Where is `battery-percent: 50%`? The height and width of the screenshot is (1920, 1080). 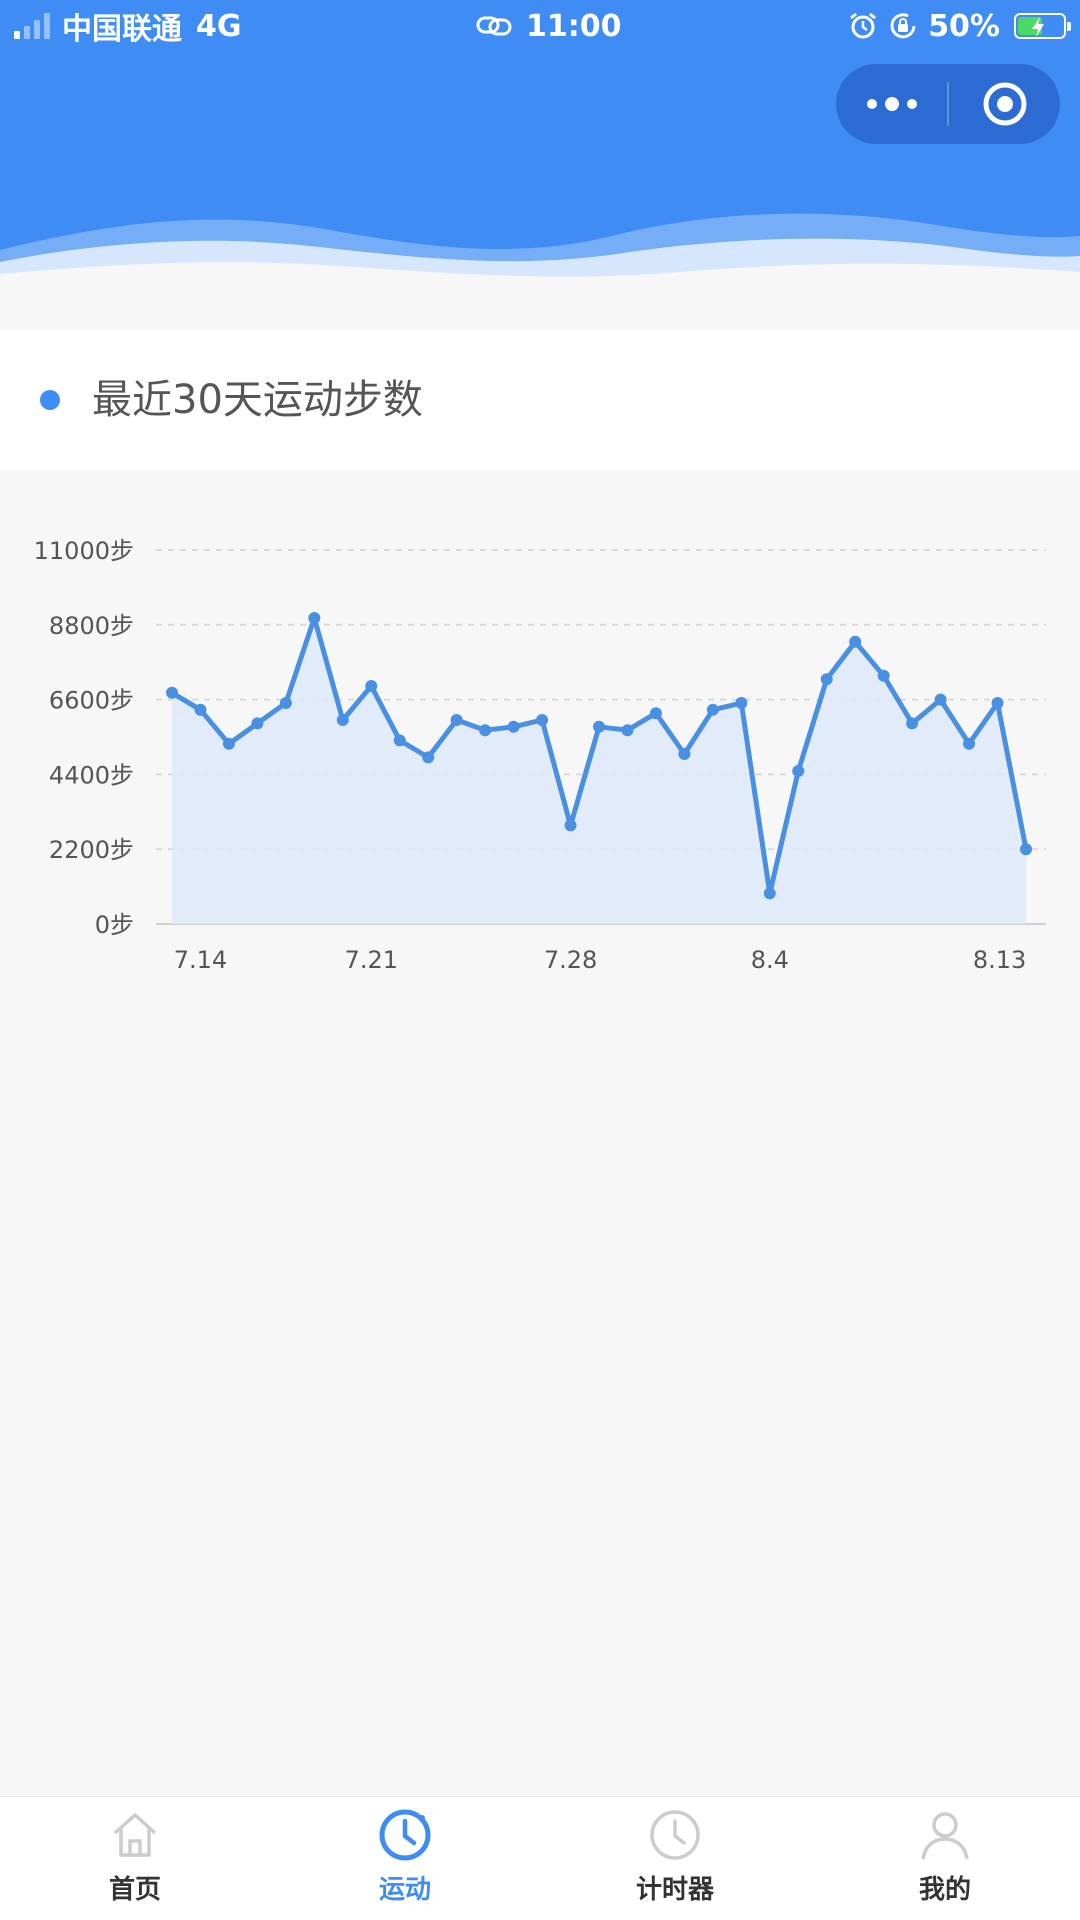
battery-percent: 50% is located at coordinates (964, 26).